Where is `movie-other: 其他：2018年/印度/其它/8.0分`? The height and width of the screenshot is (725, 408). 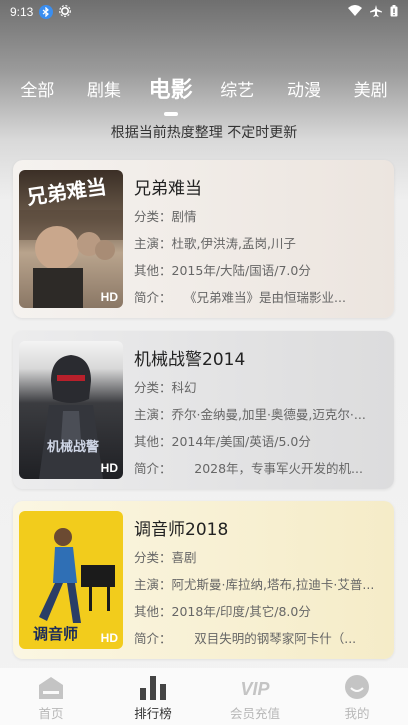 movie-other: 其他：2018年/印度/其它/8.0分 is located at coordinates (259, 610).